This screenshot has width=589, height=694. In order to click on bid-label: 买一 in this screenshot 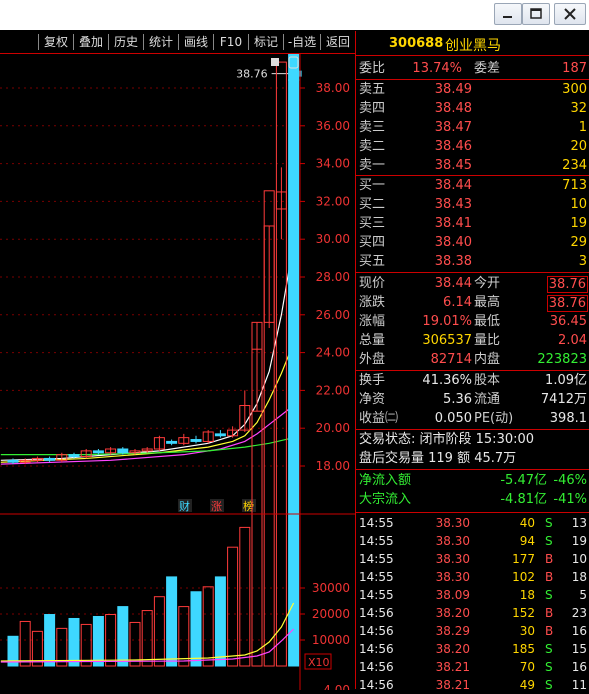, I will do `click(372, 185)`.